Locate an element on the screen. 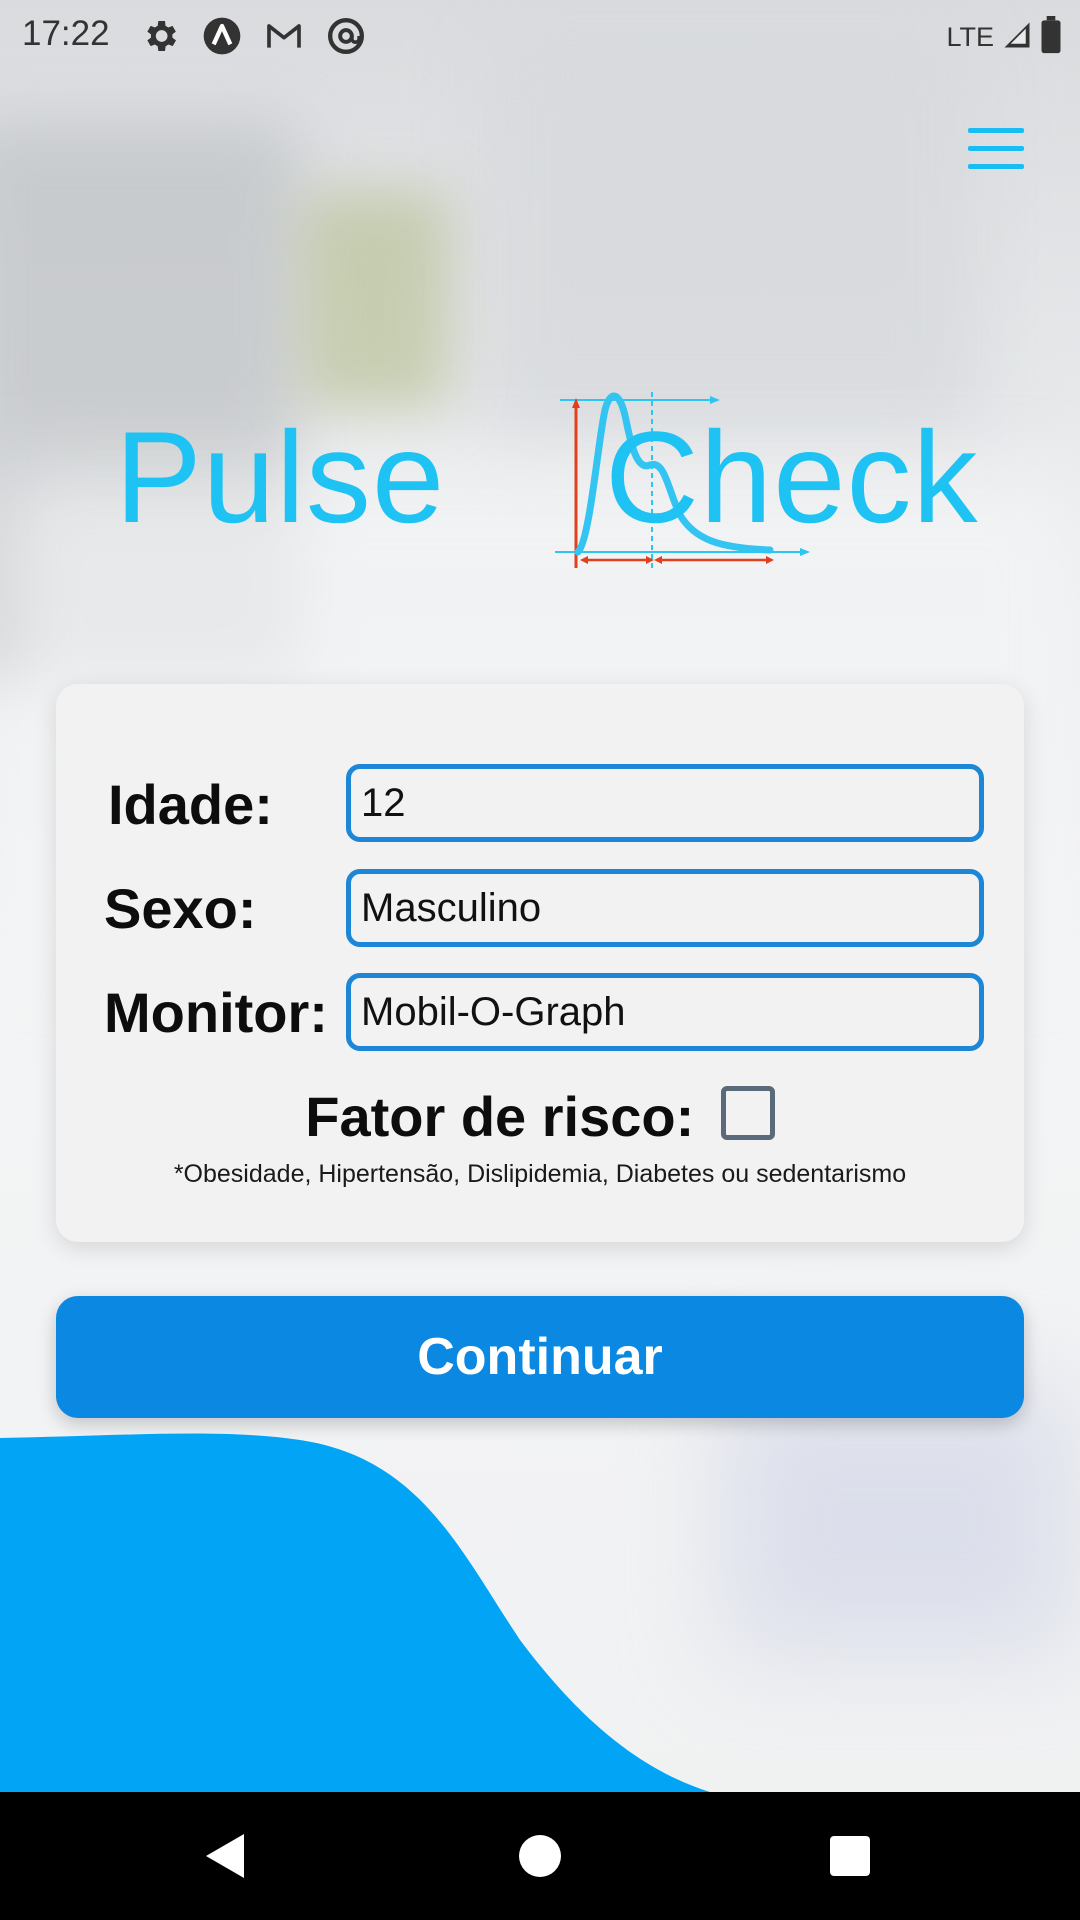  app-a-icon is located at coordinates (222, 36).